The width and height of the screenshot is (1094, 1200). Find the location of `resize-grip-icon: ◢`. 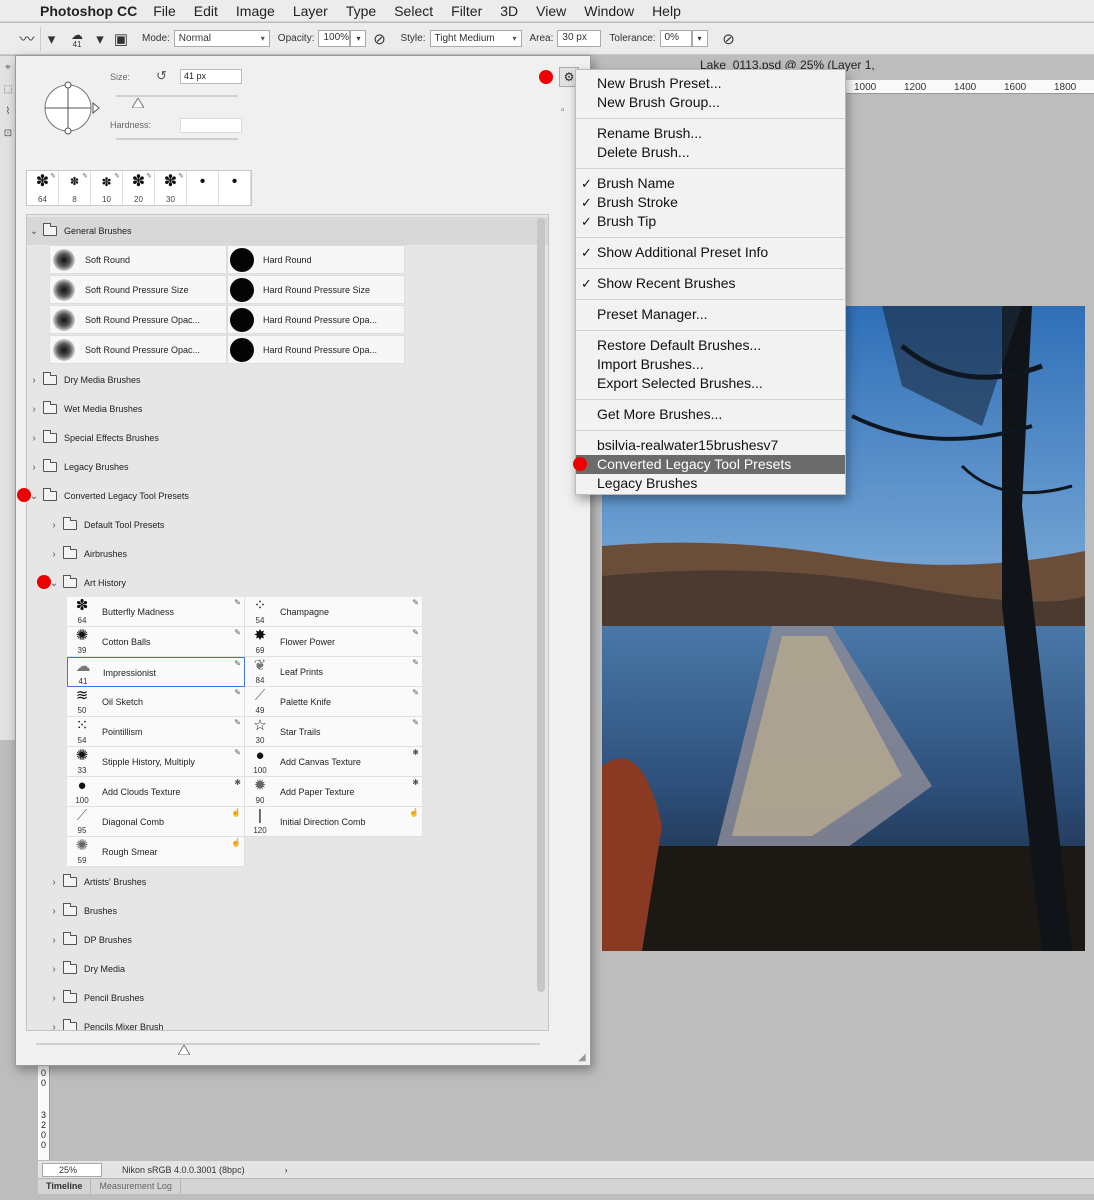

resize-grip-icon: ◢ is located at coordinates (582, 1057).